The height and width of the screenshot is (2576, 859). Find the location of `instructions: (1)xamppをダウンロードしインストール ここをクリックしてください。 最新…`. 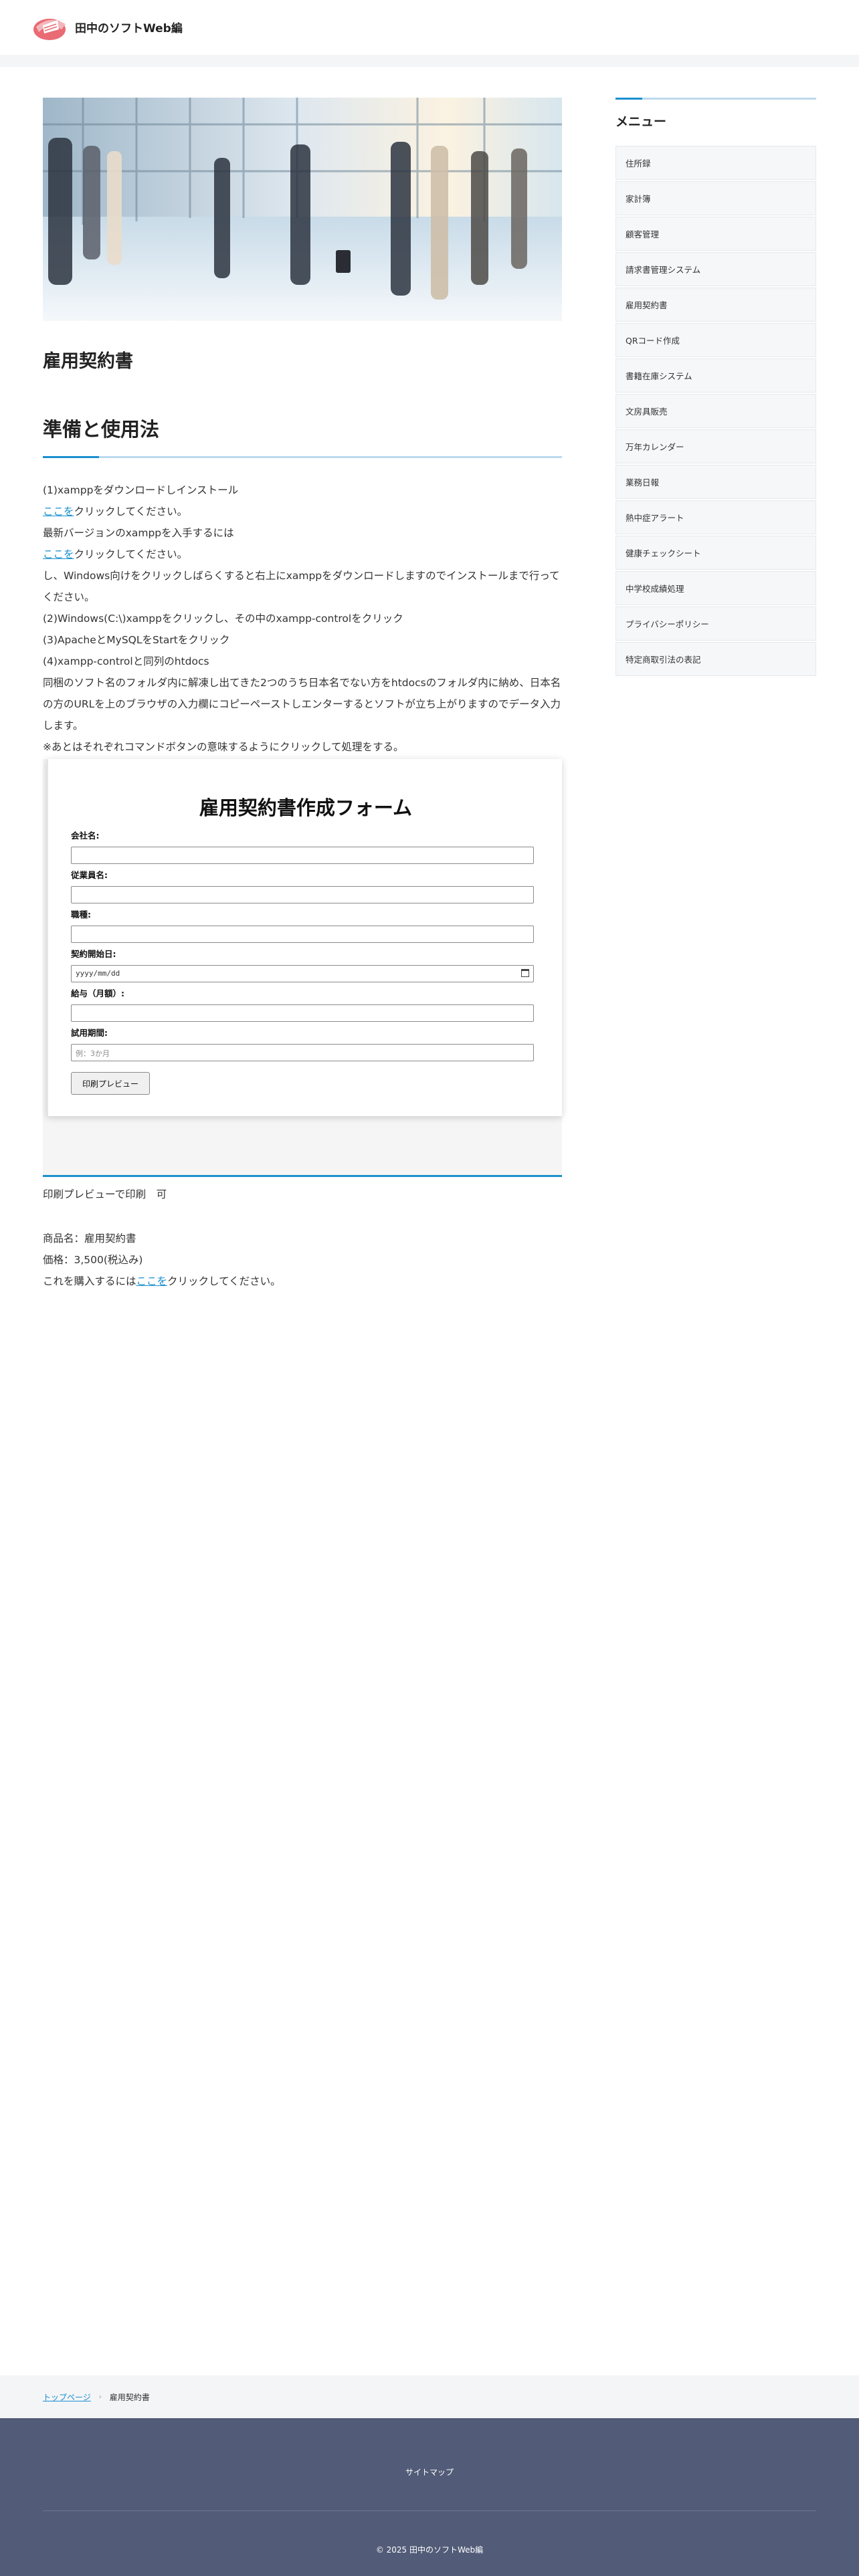

instructions: (1)xamppをダウンロードしインストール ここをクリックしてください。 最新… is located at coordinates (302, 618).